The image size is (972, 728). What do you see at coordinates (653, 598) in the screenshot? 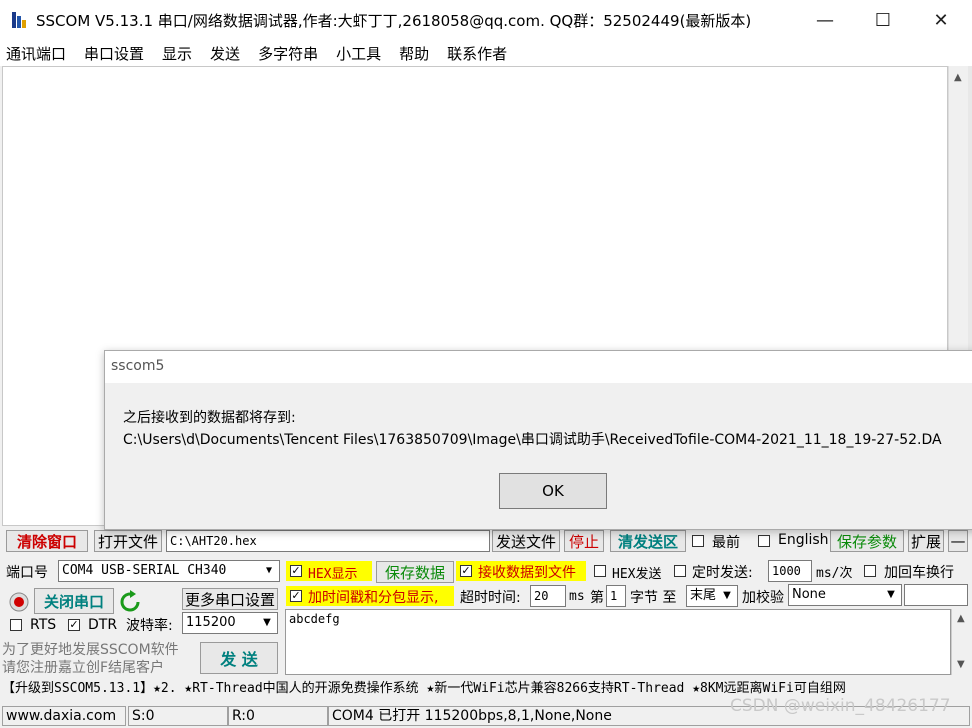
I see `byte-suffix: 字节 至` at bounding box center [653, 598].